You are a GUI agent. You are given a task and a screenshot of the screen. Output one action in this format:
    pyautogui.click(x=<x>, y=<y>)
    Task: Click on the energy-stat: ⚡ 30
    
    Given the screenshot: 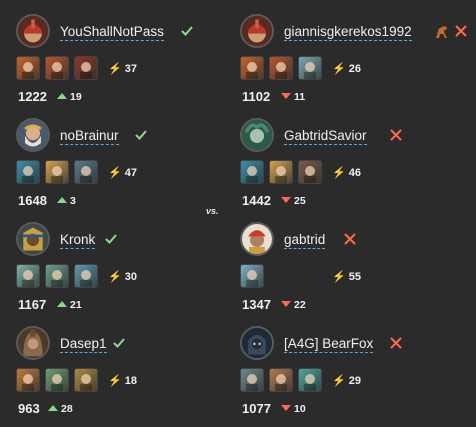 What is the action you would take?
    pyautogui.click(x=122, y=276)
    